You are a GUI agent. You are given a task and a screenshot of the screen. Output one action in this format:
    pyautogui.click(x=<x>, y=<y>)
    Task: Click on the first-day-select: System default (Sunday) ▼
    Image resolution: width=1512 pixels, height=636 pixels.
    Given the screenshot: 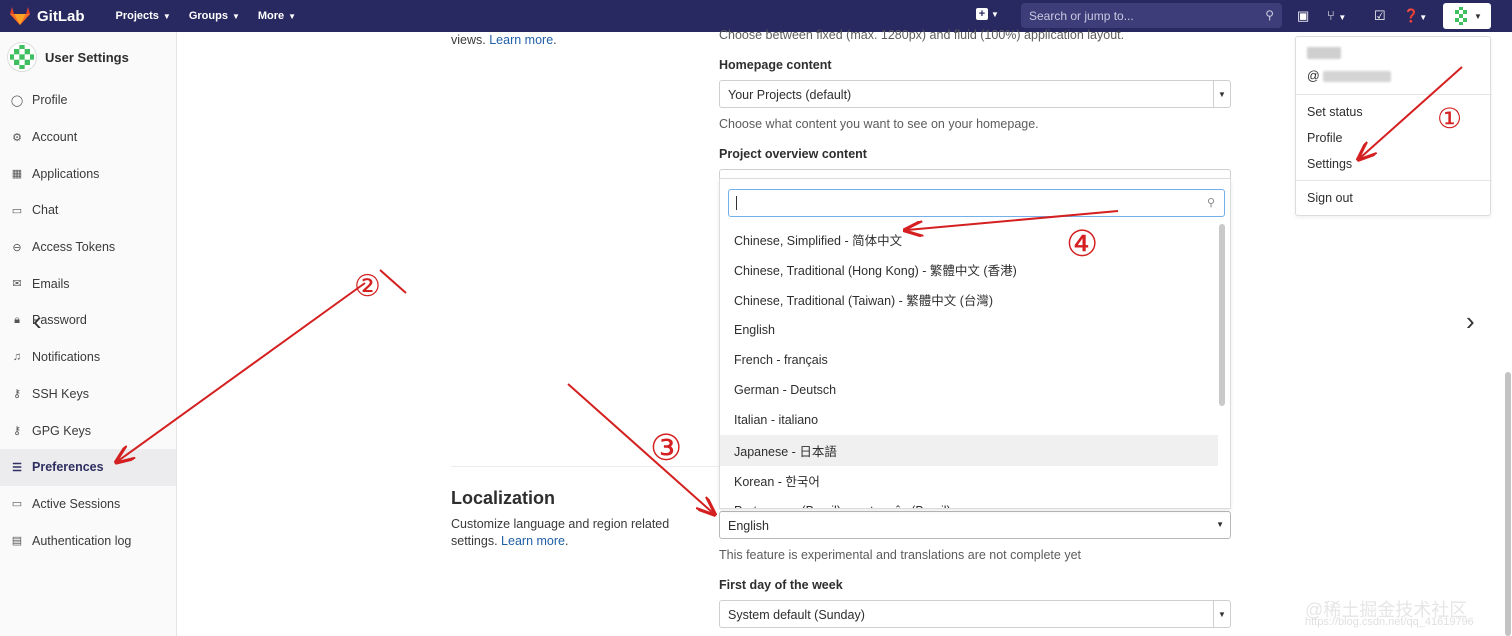 What is the action you would take?
    pyautogui.click(x=975, y=614)
    